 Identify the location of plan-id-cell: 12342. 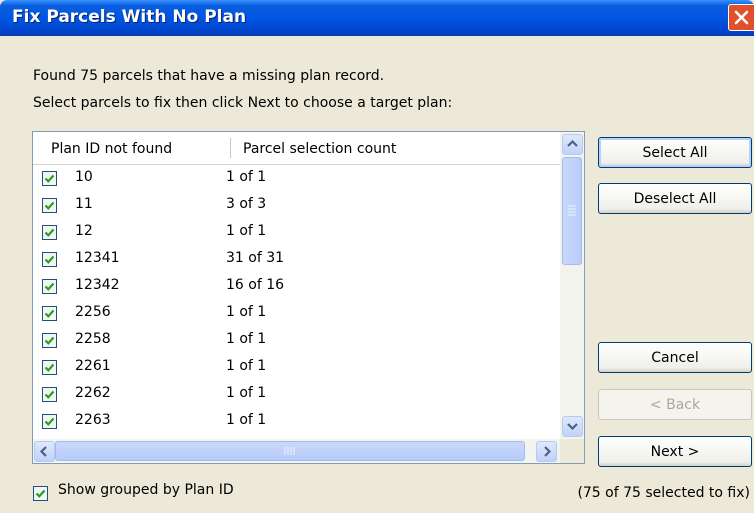
(97, 285).